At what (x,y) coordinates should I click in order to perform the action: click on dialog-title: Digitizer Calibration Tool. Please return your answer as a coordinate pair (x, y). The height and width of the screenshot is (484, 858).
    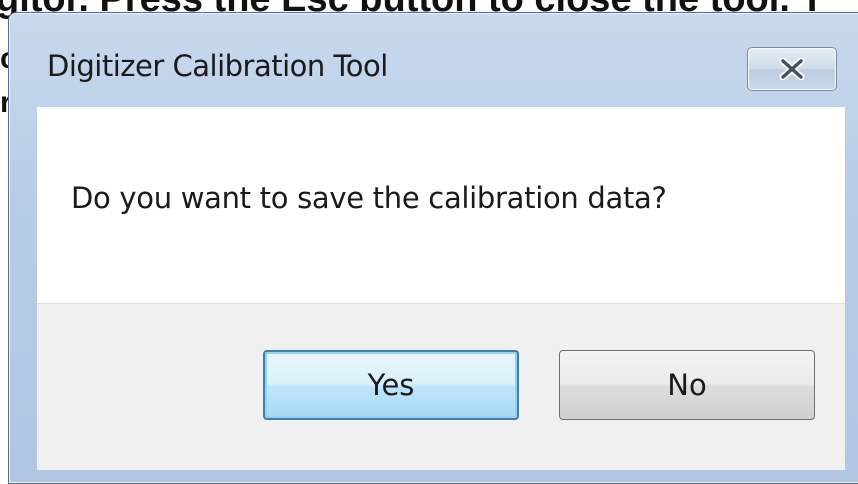
    Looking at the image, I should click on (217, 66).